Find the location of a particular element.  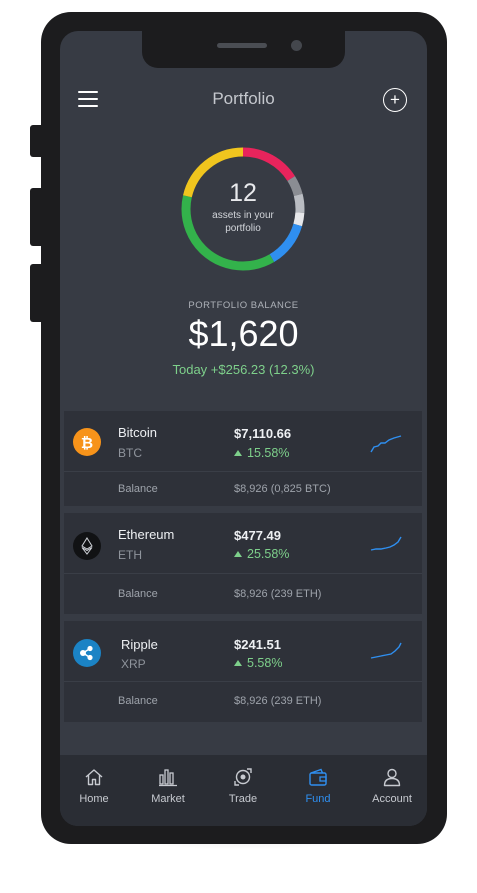

user-icon is located at coordinates (392, 777).